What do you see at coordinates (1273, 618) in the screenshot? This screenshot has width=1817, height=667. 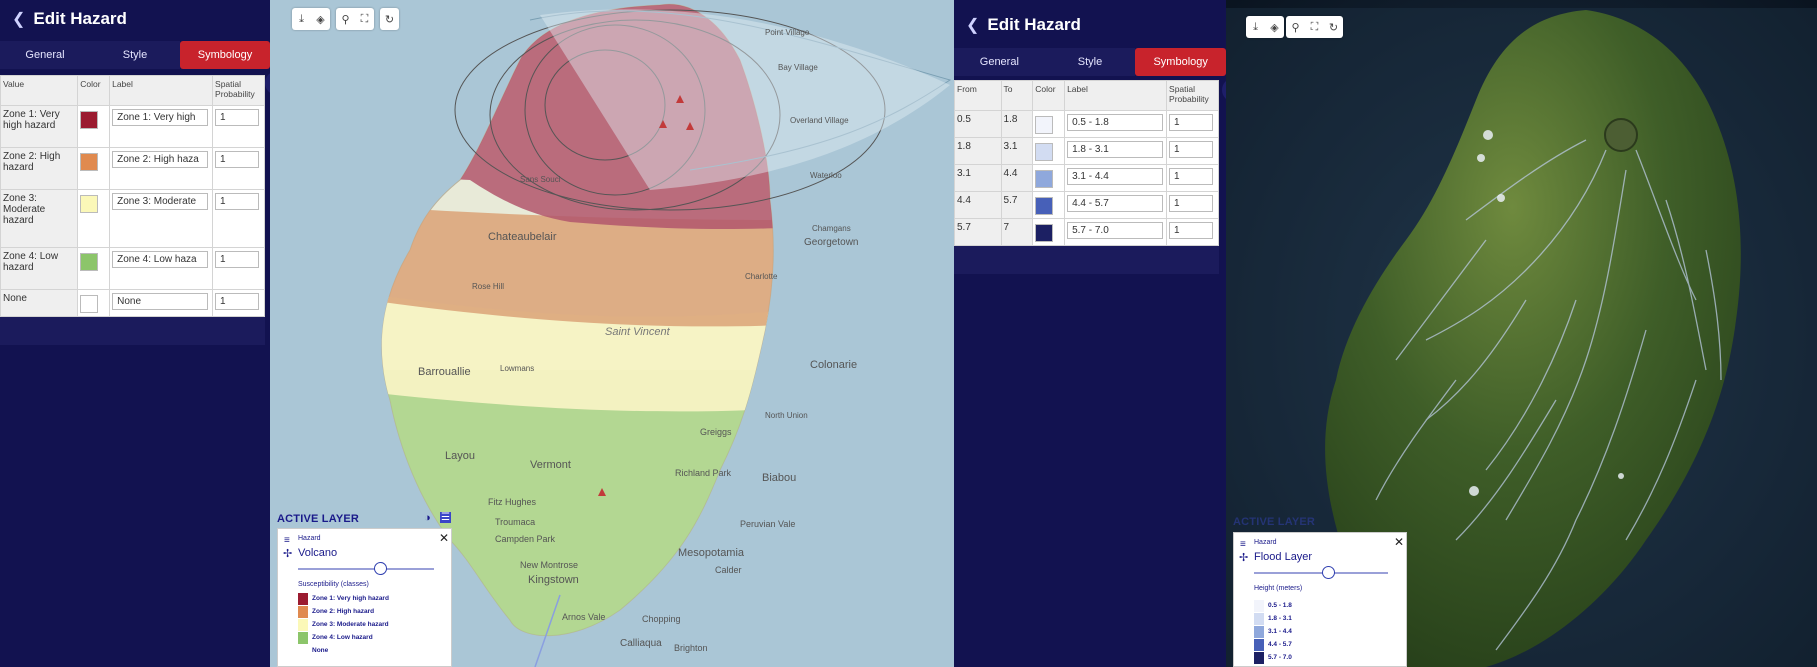 I see `legend-item: 1.8 - 3.1` at bounding box center [1273, 618].